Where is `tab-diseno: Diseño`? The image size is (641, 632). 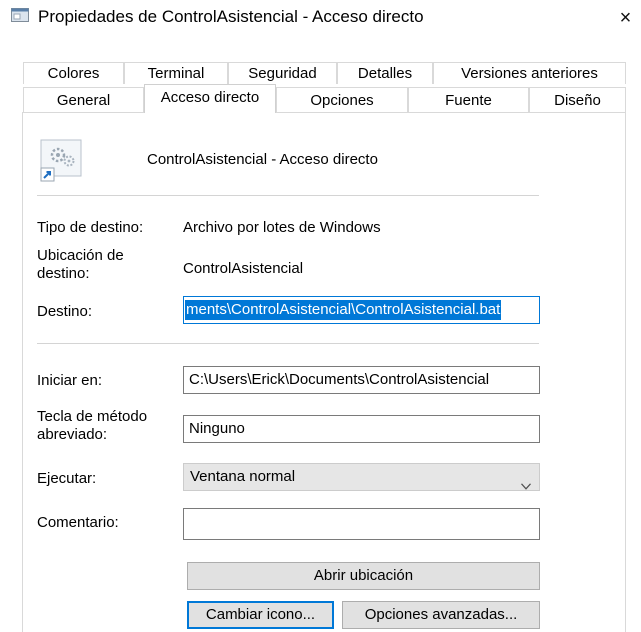
tab-diseno: Diseño is located at coordinates (577, 99).